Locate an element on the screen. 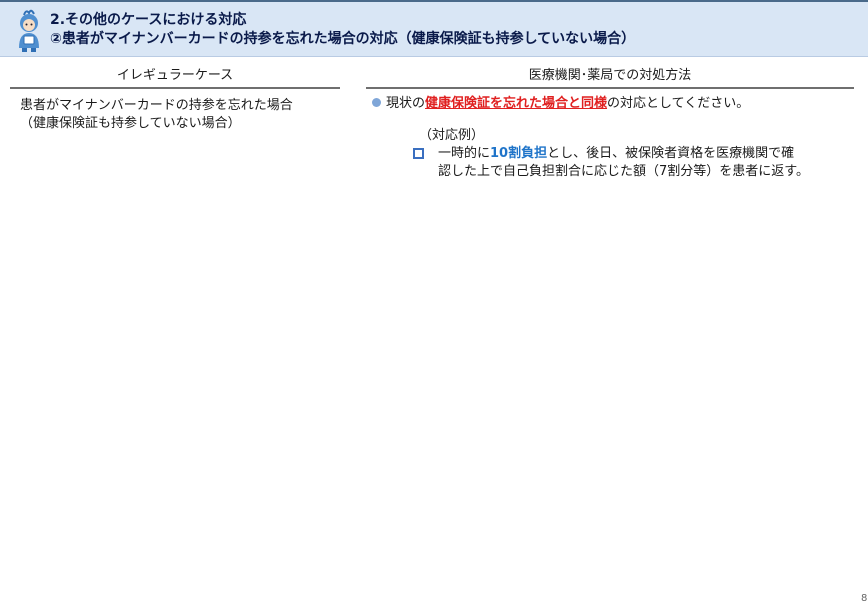  left-column-heading: イレギュラーケース is located at coordinates (175, 77).